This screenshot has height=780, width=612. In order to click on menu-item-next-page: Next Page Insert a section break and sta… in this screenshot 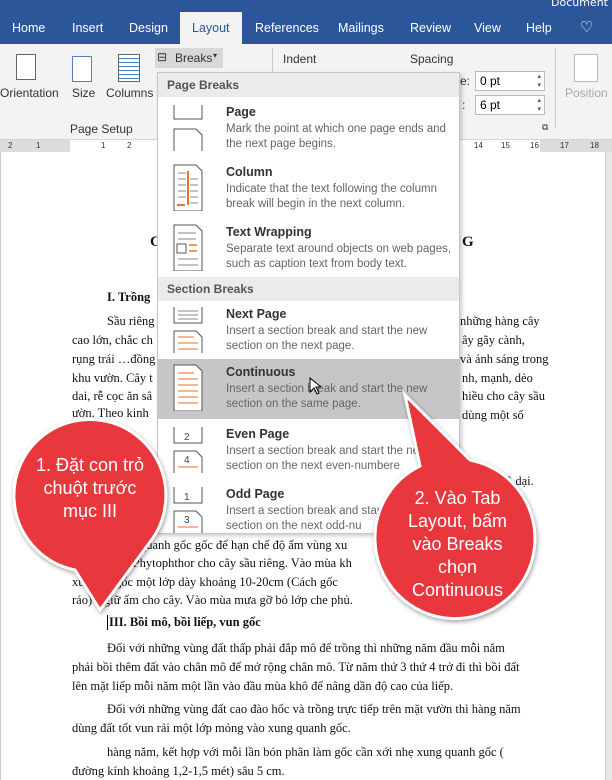, I will do `click(308, 330)`.